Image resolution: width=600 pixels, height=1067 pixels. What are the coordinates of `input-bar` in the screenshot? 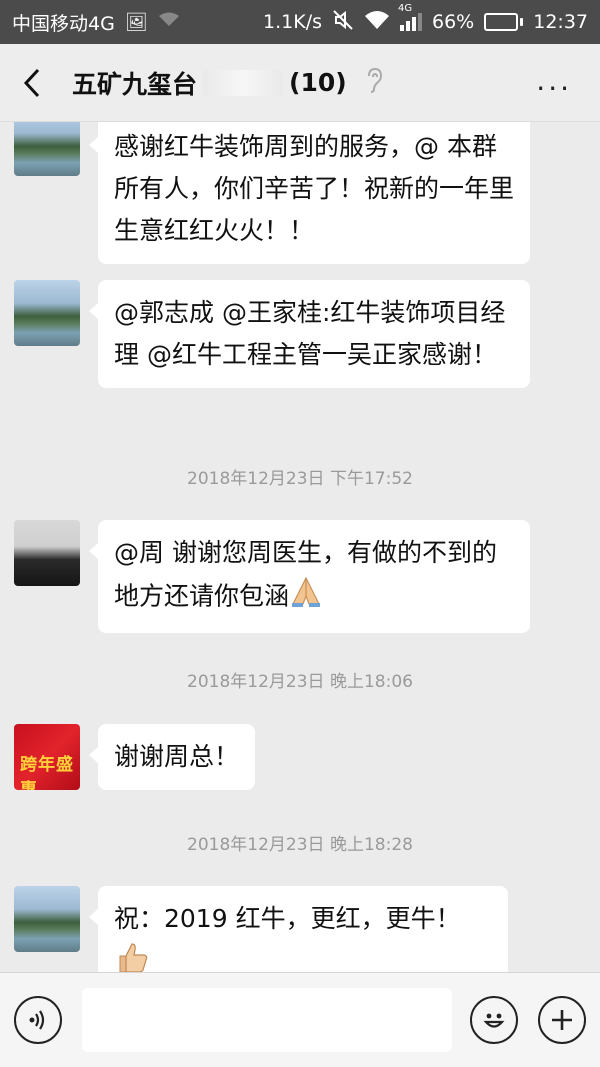 It's located at (300, 1019).